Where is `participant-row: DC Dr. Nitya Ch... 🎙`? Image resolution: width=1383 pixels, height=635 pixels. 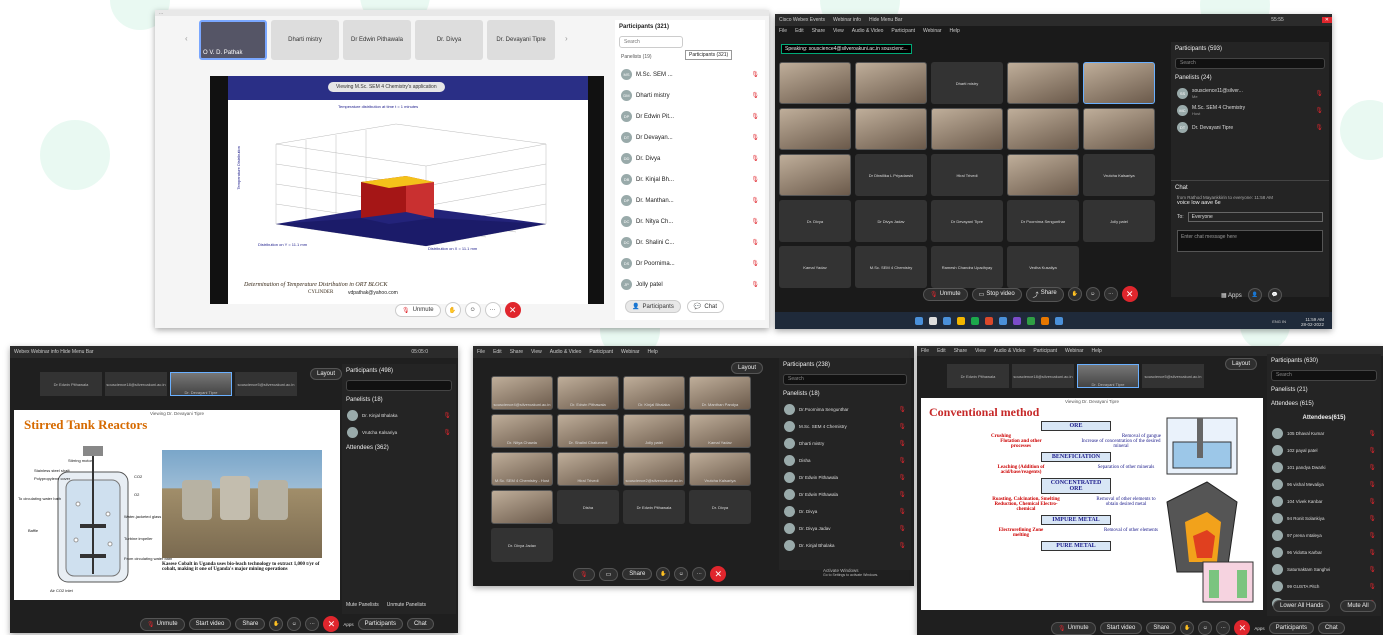
participant-row: DC Dr. Nitya Ch... 🎙 is located at coordinates (690, 221).